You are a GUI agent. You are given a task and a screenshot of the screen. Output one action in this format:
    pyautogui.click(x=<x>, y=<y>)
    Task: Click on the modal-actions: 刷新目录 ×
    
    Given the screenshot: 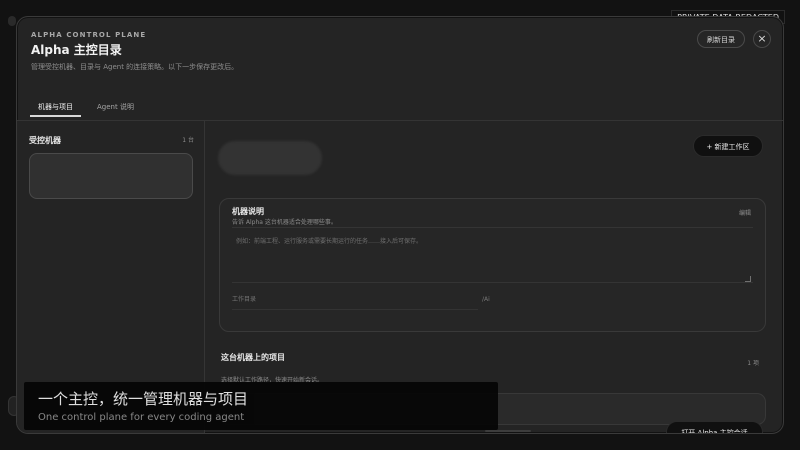 What is the action you would take?
    pyautogui.click(x=734, y=39)
    